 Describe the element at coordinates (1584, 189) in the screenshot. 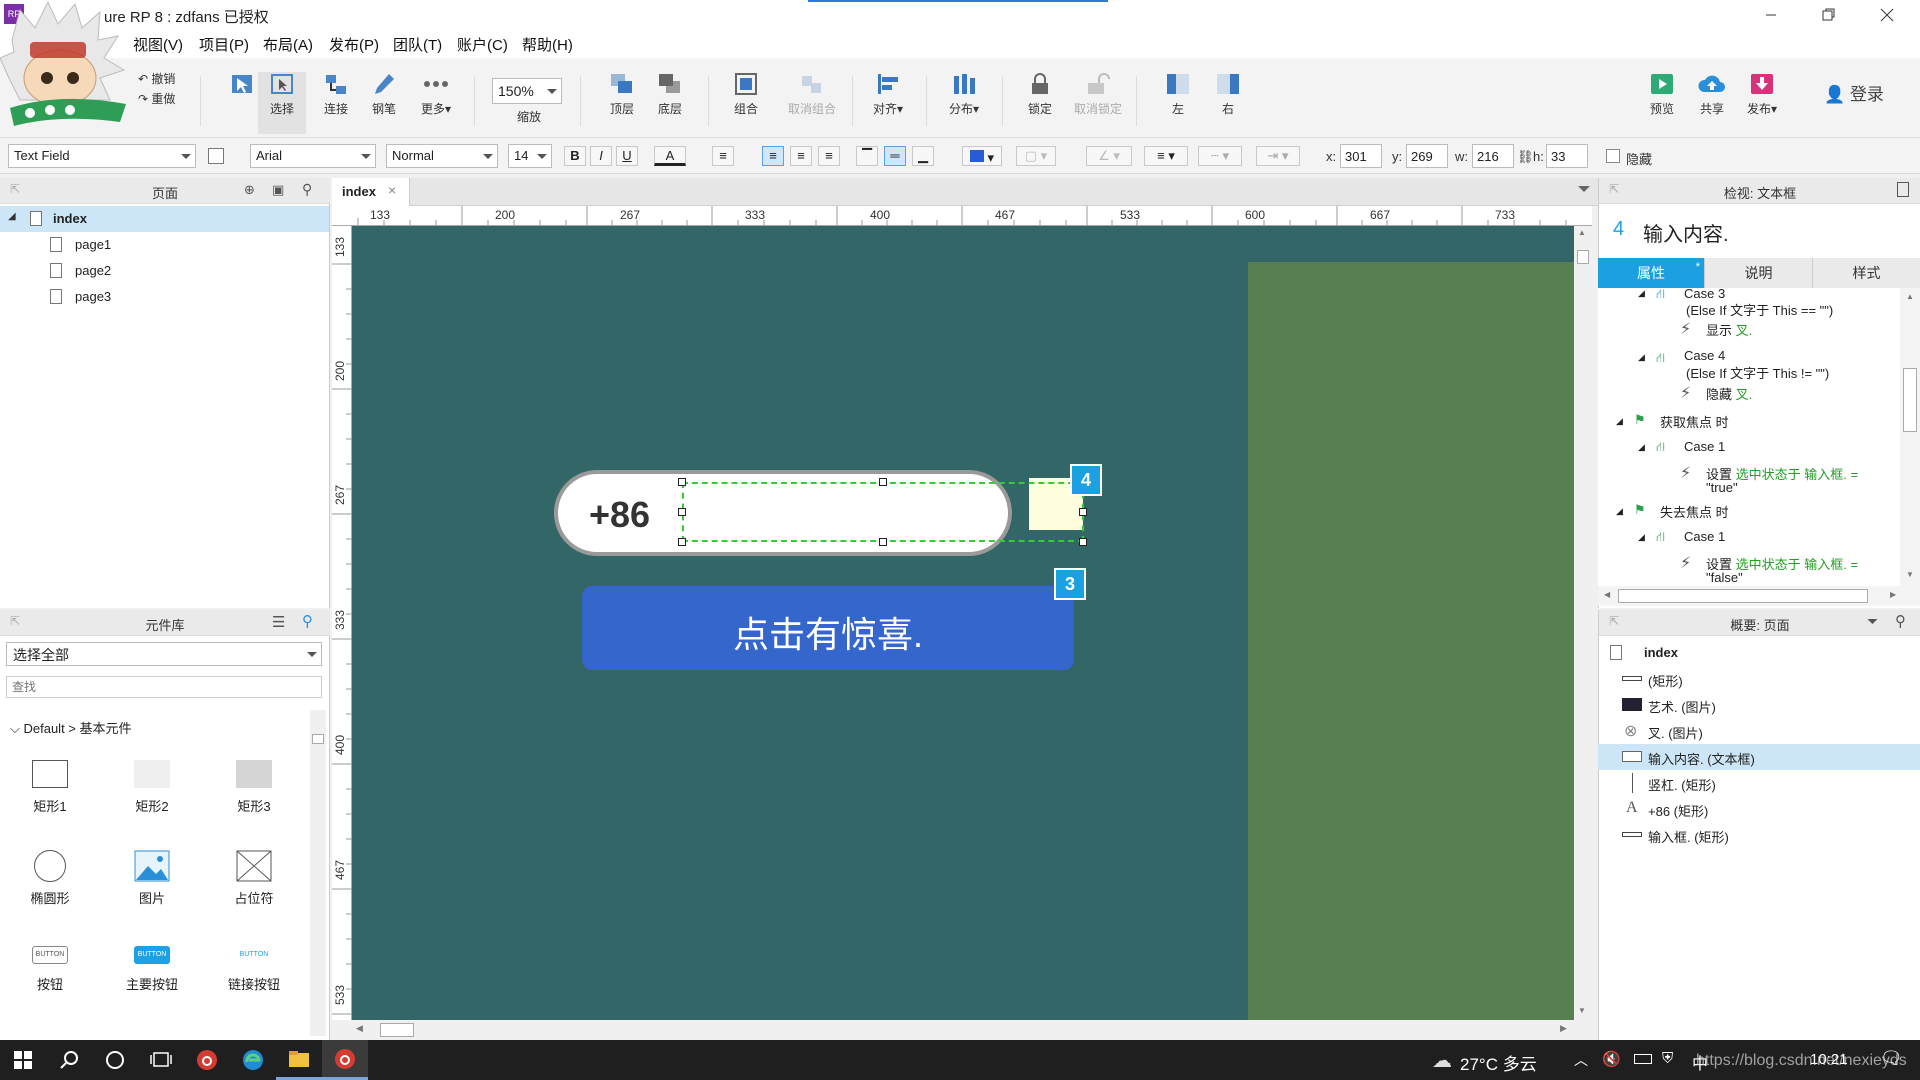

I see `tab-overflow-icon` at that location.